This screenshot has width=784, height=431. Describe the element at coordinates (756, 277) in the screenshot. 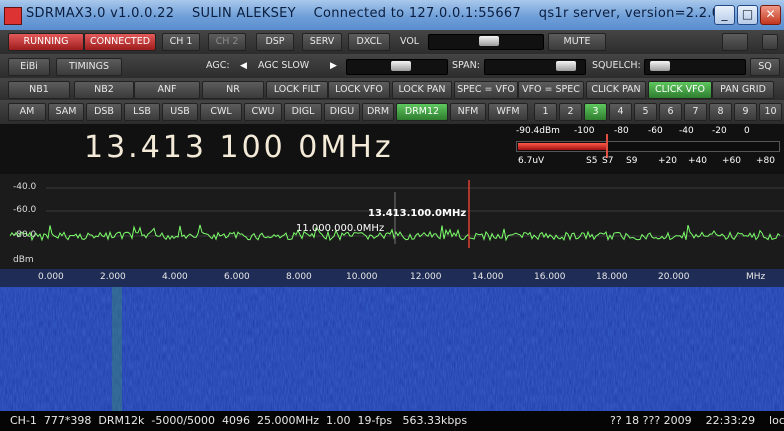

I see `axis-tick-label: MHz` at that location.